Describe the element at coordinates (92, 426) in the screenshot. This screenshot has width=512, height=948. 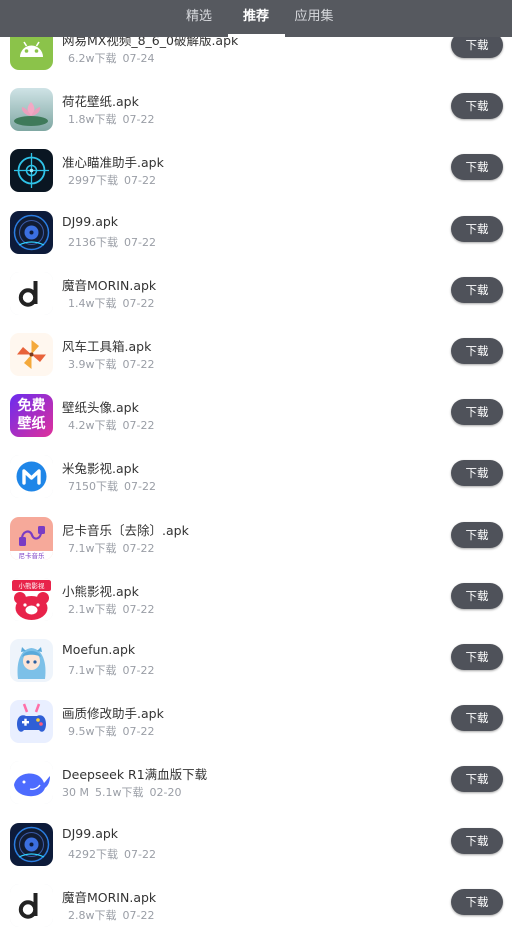
I see `download-count: 4.2w下载` at that location.